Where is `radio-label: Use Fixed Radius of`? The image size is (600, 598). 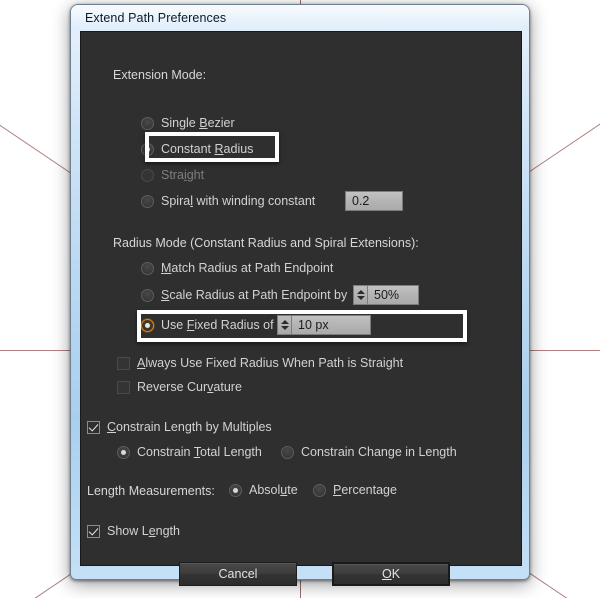 radio-label: Use Fixed Radius of is located at coordinates (217, 325).